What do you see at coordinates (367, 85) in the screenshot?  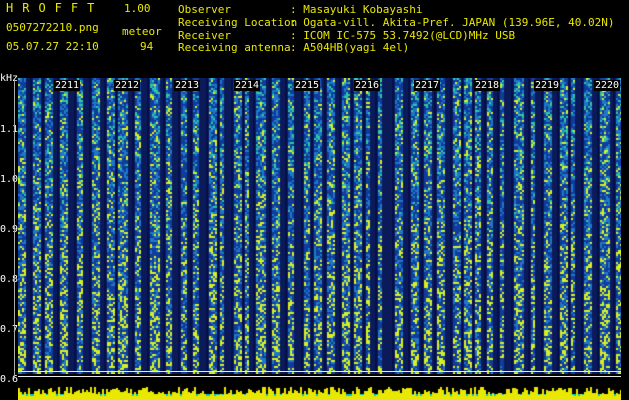 I see `time-tick: 2216` at bounding box center [367, 85].